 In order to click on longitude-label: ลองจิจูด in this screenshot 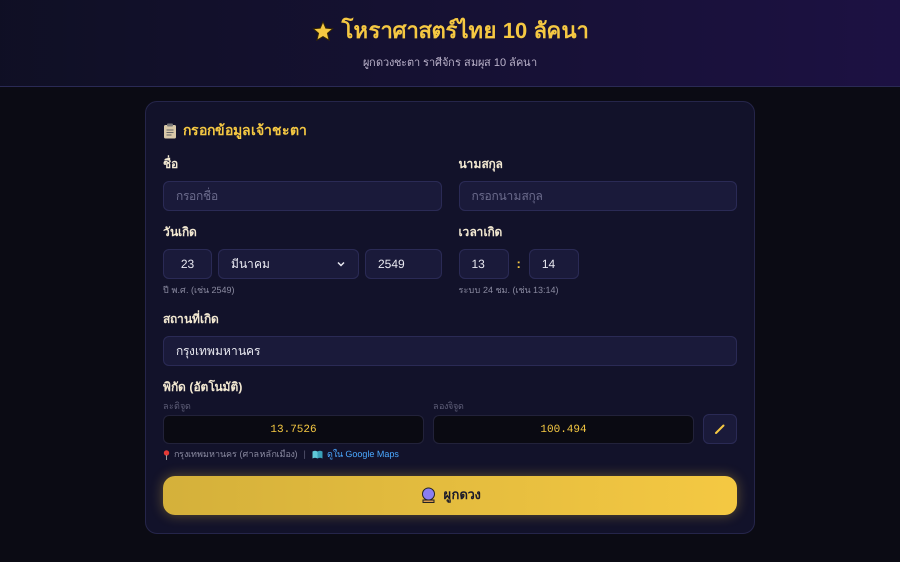, I will do `click(449, 406)`.